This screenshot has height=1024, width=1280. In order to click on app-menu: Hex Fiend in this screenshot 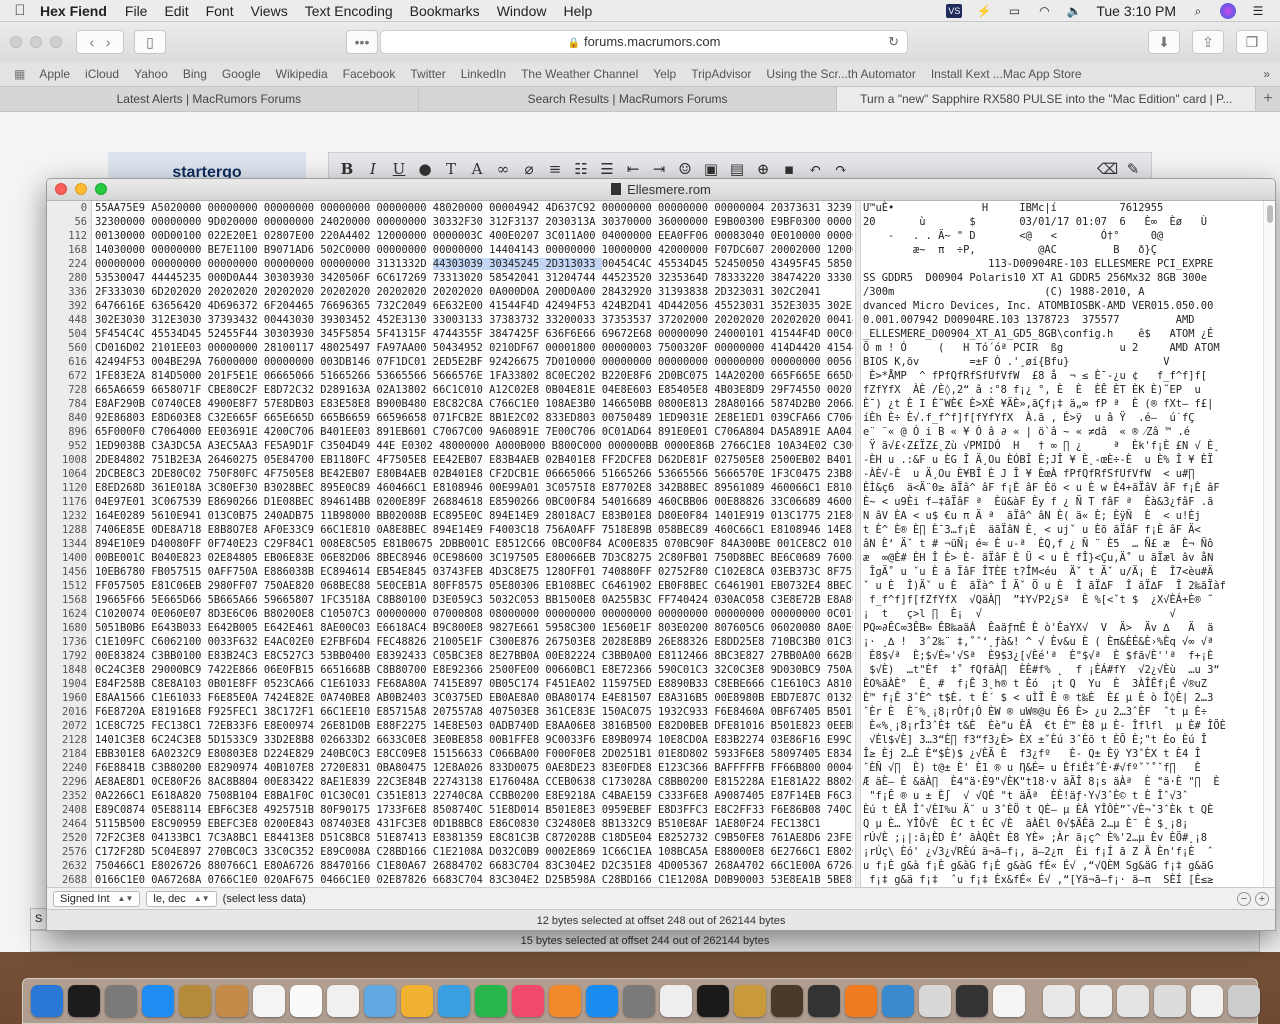, I will do `click(73, 11)`.